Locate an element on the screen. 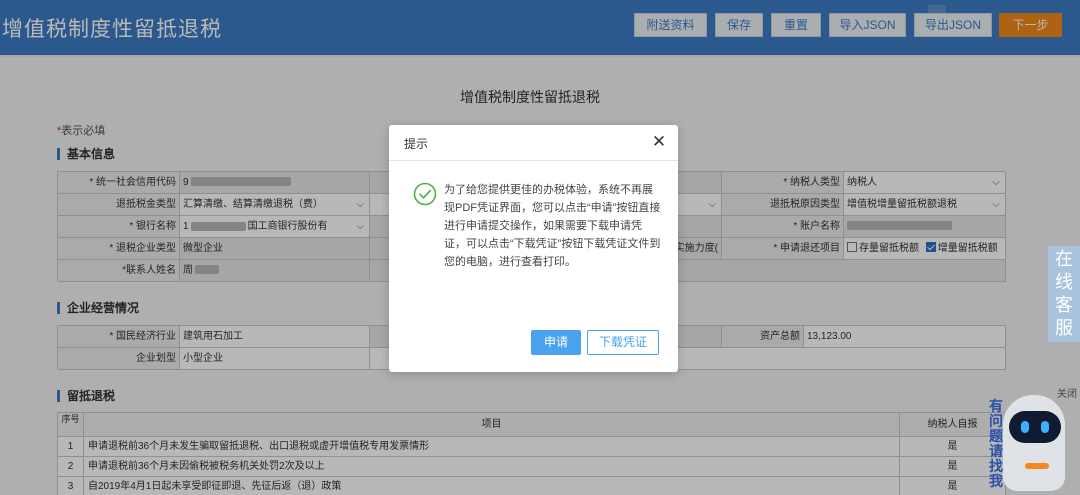 This screenshot has width=1080, height=495. robot-band is located at coordinates (1037, 466).